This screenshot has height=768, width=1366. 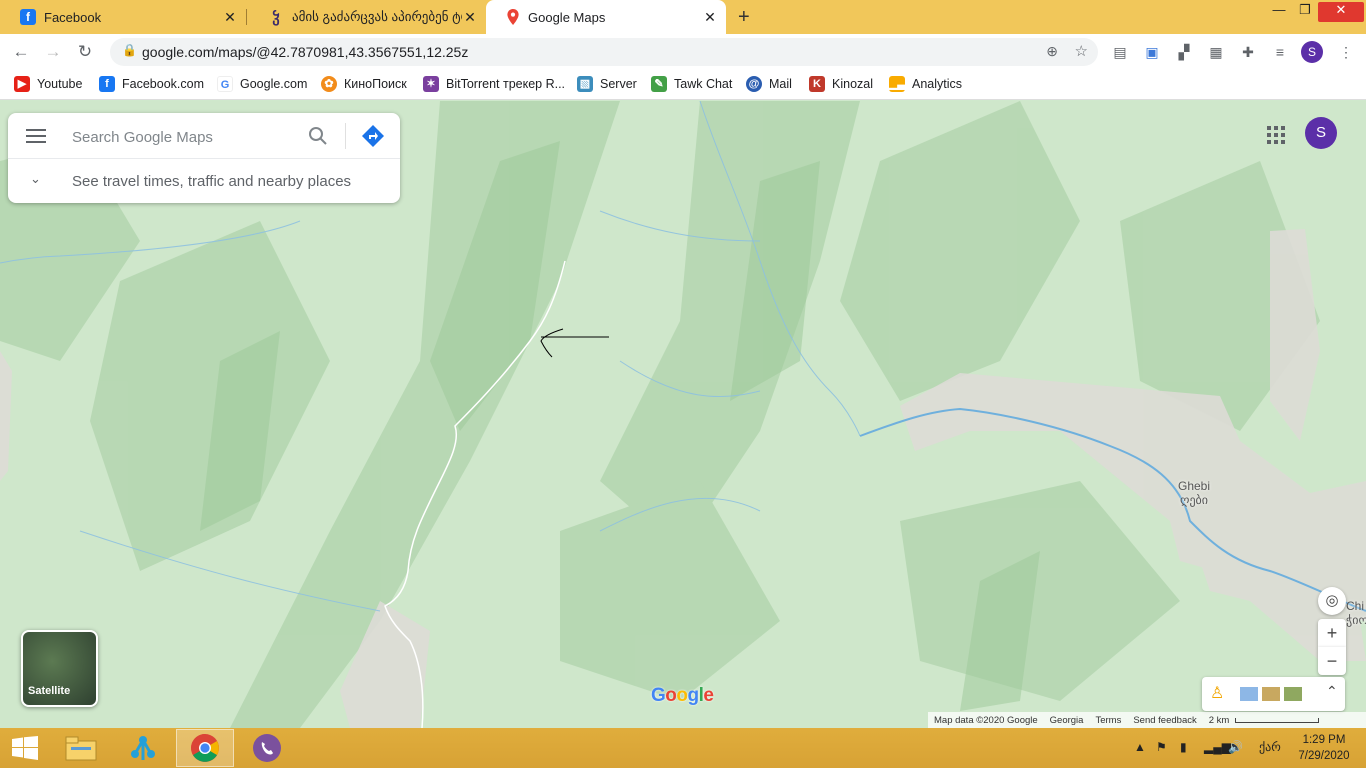 I want to click on taskbar-file-explorer, so click(x=81, y=748).